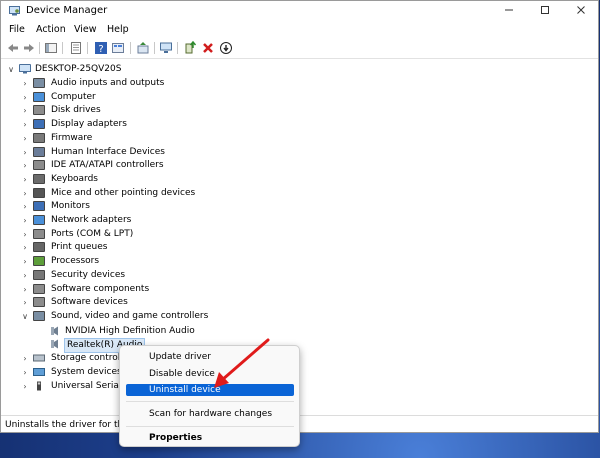  What do you see at coordinates (86, 372) in the screenshot?
I see `tree-item-label: System devices` at bounding box center [86, 372].